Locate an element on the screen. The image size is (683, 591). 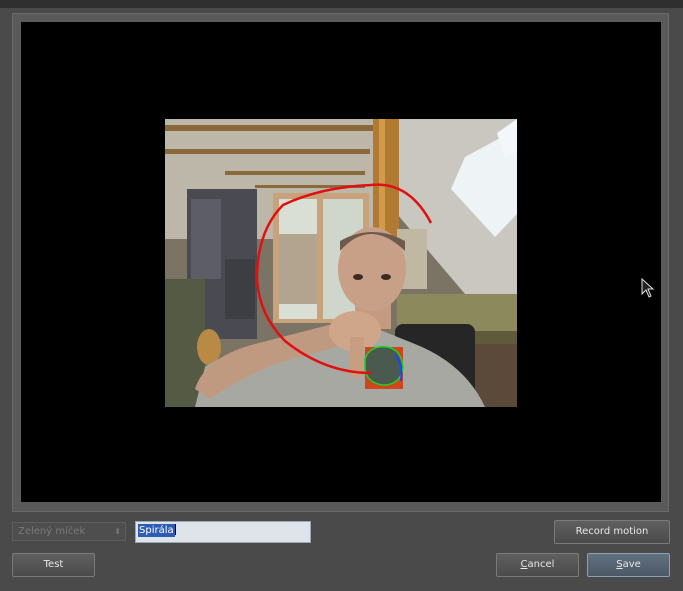
record-motion-button: Record motion is located at coordinates (612, 532).